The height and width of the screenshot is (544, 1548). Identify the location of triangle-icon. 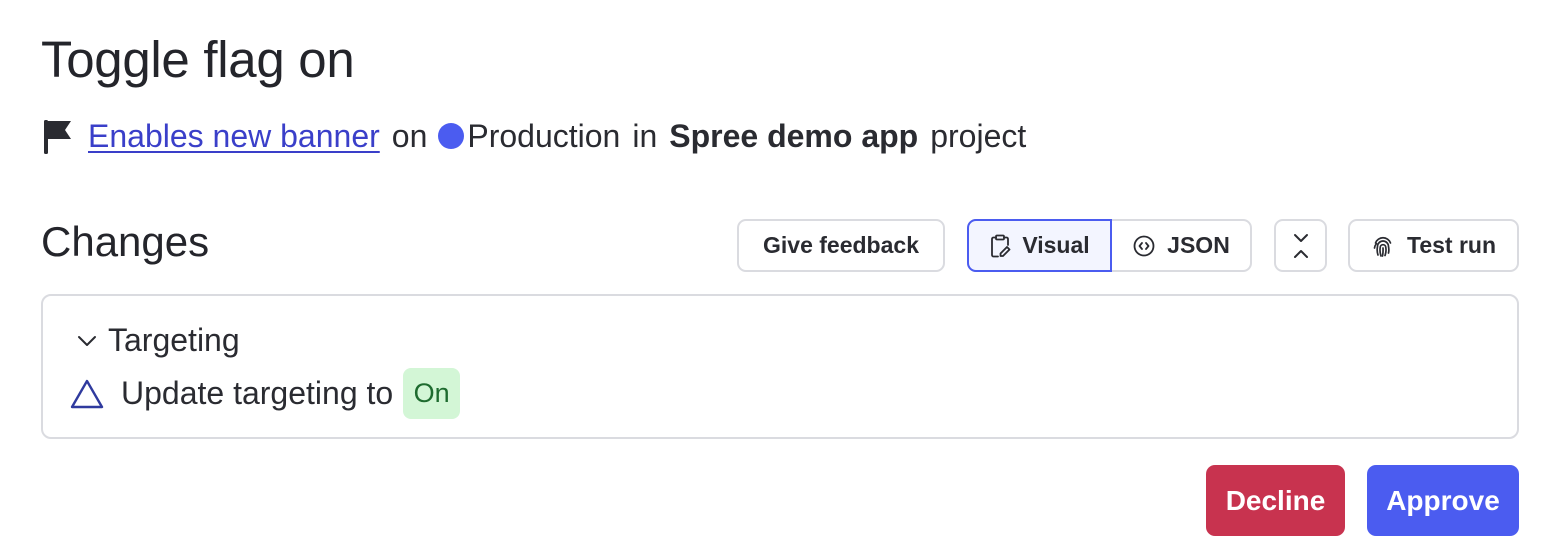
(87, 394).